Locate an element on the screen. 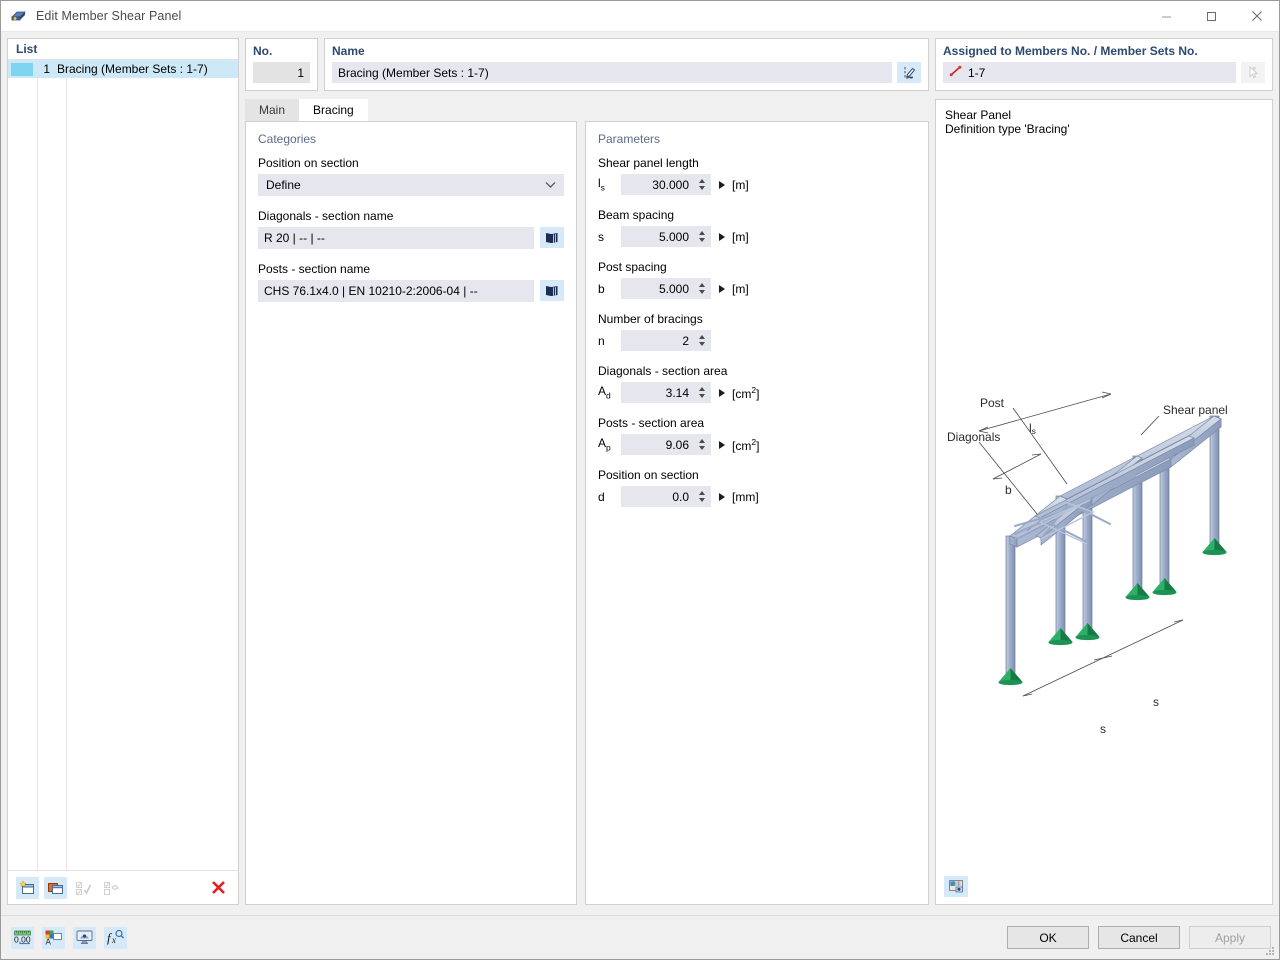 Image resolution: width=1280 pixels, height=960 pixels. minimize-button is located at coordinates (1166, 16).